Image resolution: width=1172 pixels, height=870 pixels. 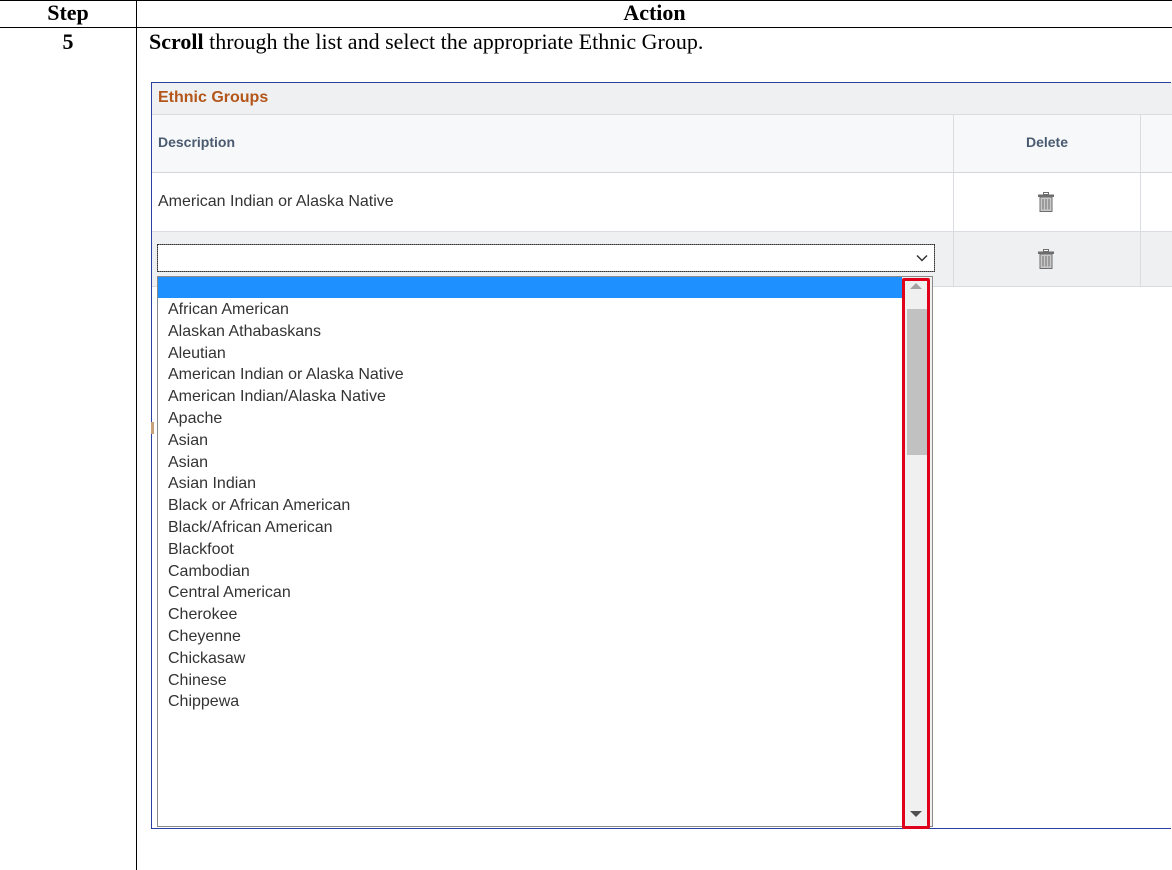 What do you see at coordinates (68, 12) in the screenshot?
I see `header-step: Step` at bounding box center [68, 12].